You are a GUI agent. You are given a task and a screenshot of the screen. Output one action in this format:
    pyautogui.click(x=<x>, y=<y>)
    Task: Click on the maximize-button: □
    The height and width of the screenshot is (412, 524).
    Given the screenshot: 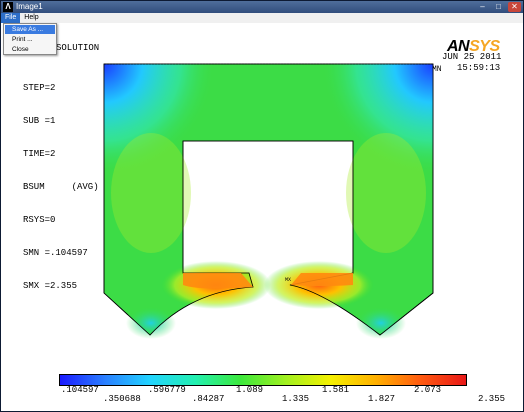 What is the action you would take?
    pyautogui.click(x=498, y=7)
    